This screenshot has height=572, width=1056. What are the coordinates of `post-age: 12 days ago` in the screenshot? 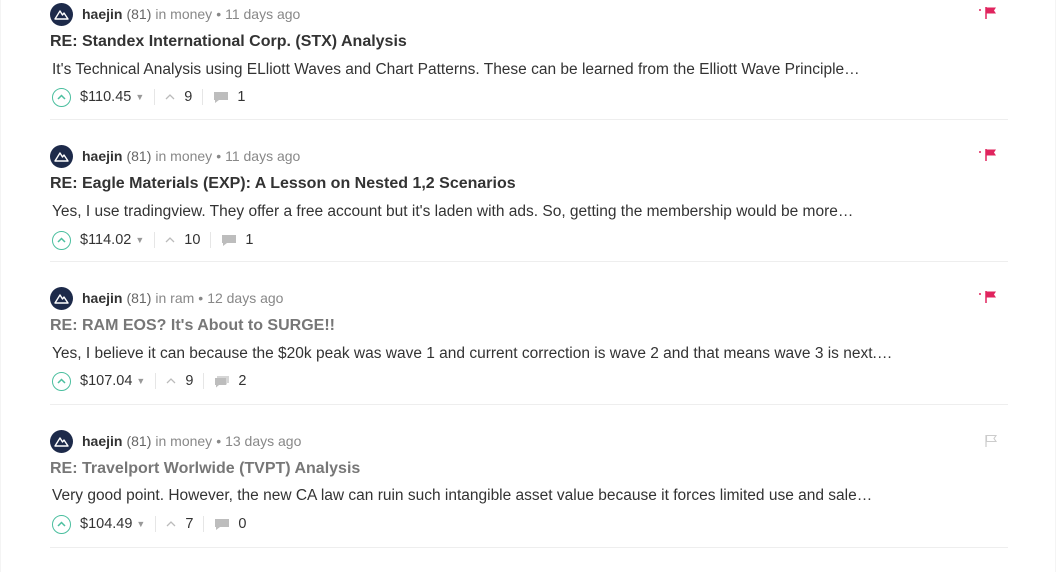 It's located at (245, 298).